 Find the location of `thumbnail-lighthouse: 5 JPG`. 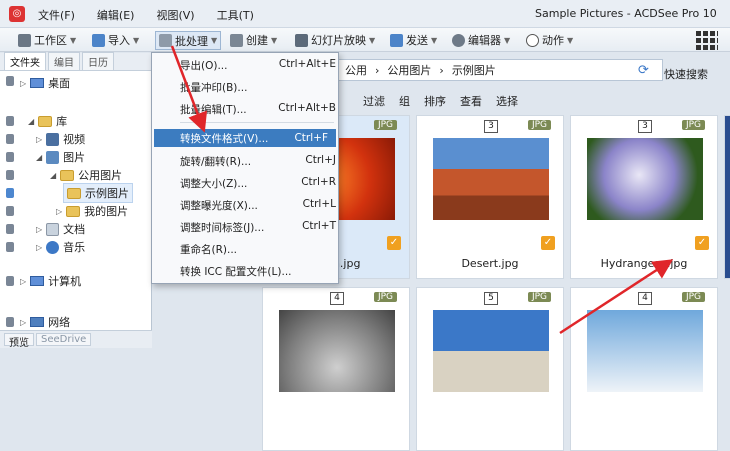

thumbnail-lighthouse: 5 JPG is located at coordinates (490, 369).